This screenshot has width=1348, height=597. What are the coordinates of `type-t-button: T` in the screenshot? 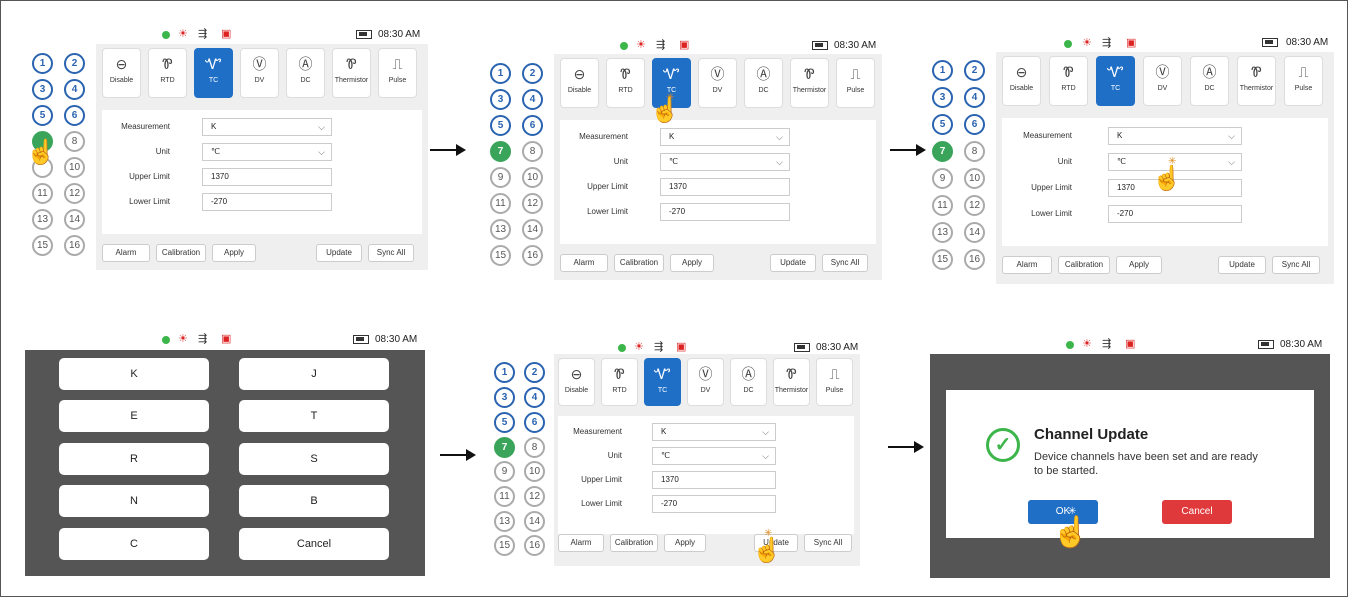 It's located at (314, 416).